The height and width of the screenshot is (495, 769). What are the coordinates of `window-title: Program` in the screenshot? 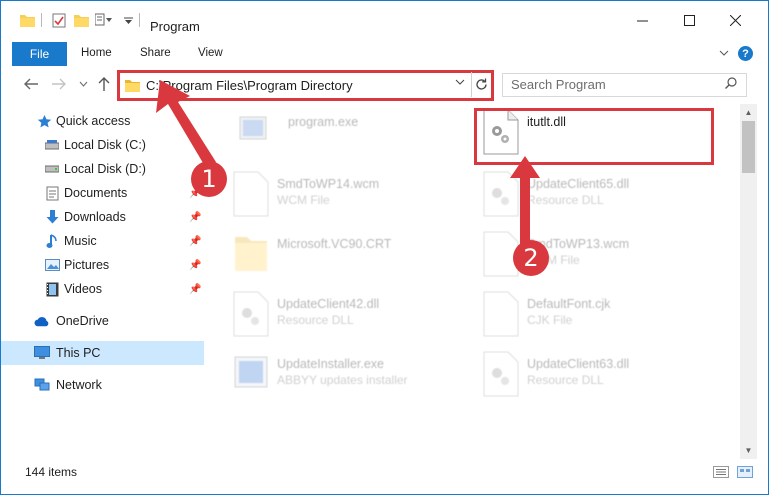 It's located at (175, 26).